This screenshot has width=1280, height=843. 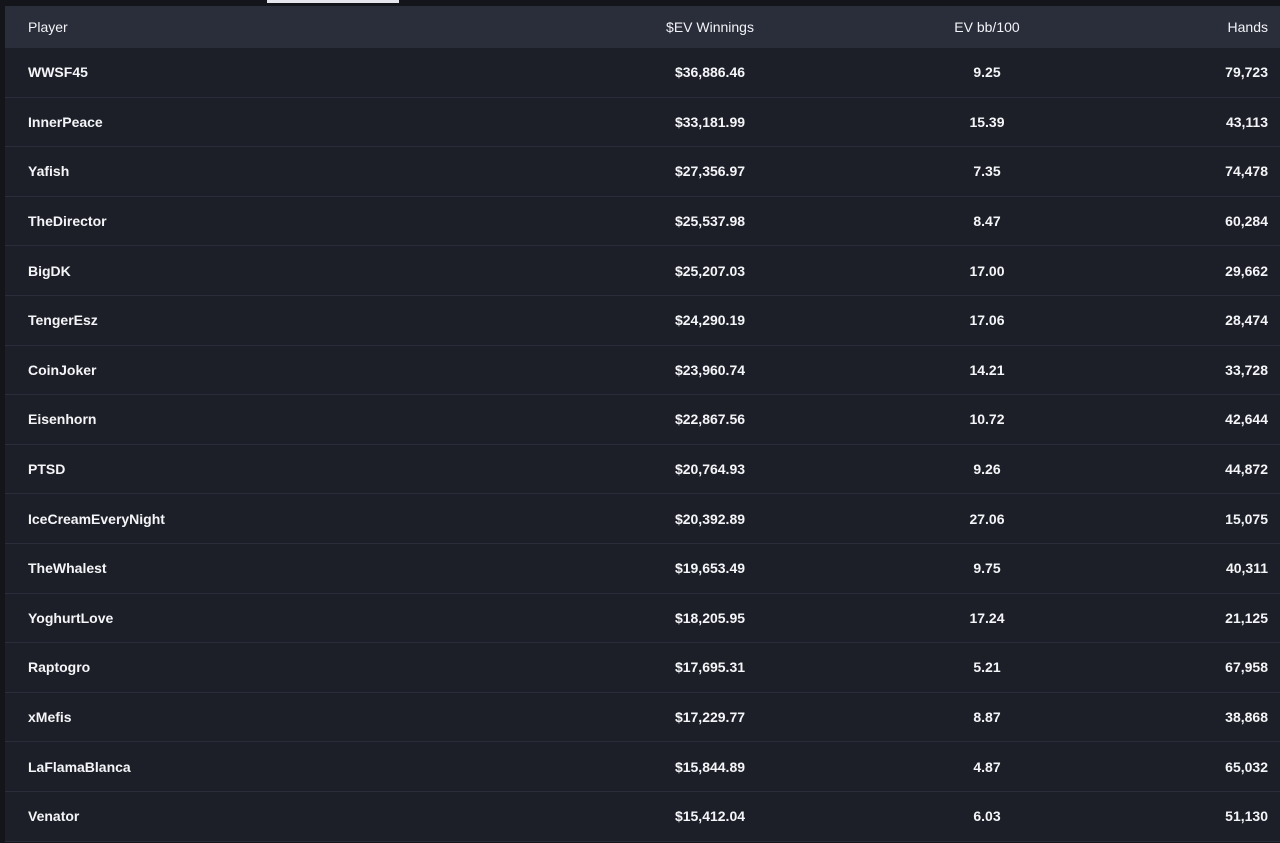 What do you see at coordinates (642, 271) in the screenshot?
I see `table-row: BigDK $25,207.03 17.00 29,662` at bounding box center [642, 271].